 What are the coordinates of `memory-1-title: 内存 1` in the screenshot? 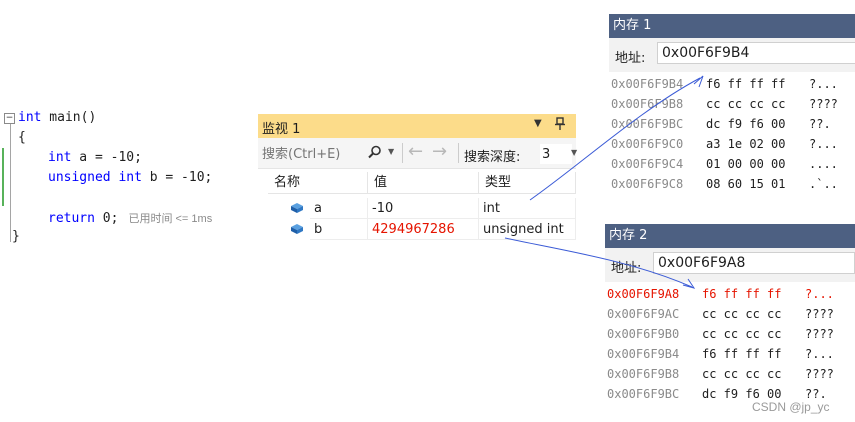 It's located at (632, 25).